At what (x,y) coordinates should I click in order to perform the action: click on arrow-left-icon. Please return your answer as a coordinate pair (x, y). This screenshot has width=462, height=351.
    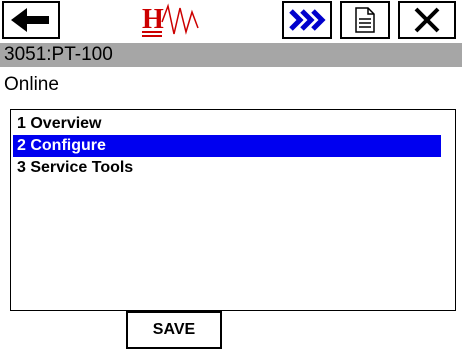
    Looking at the image, I should click on (30, 20).